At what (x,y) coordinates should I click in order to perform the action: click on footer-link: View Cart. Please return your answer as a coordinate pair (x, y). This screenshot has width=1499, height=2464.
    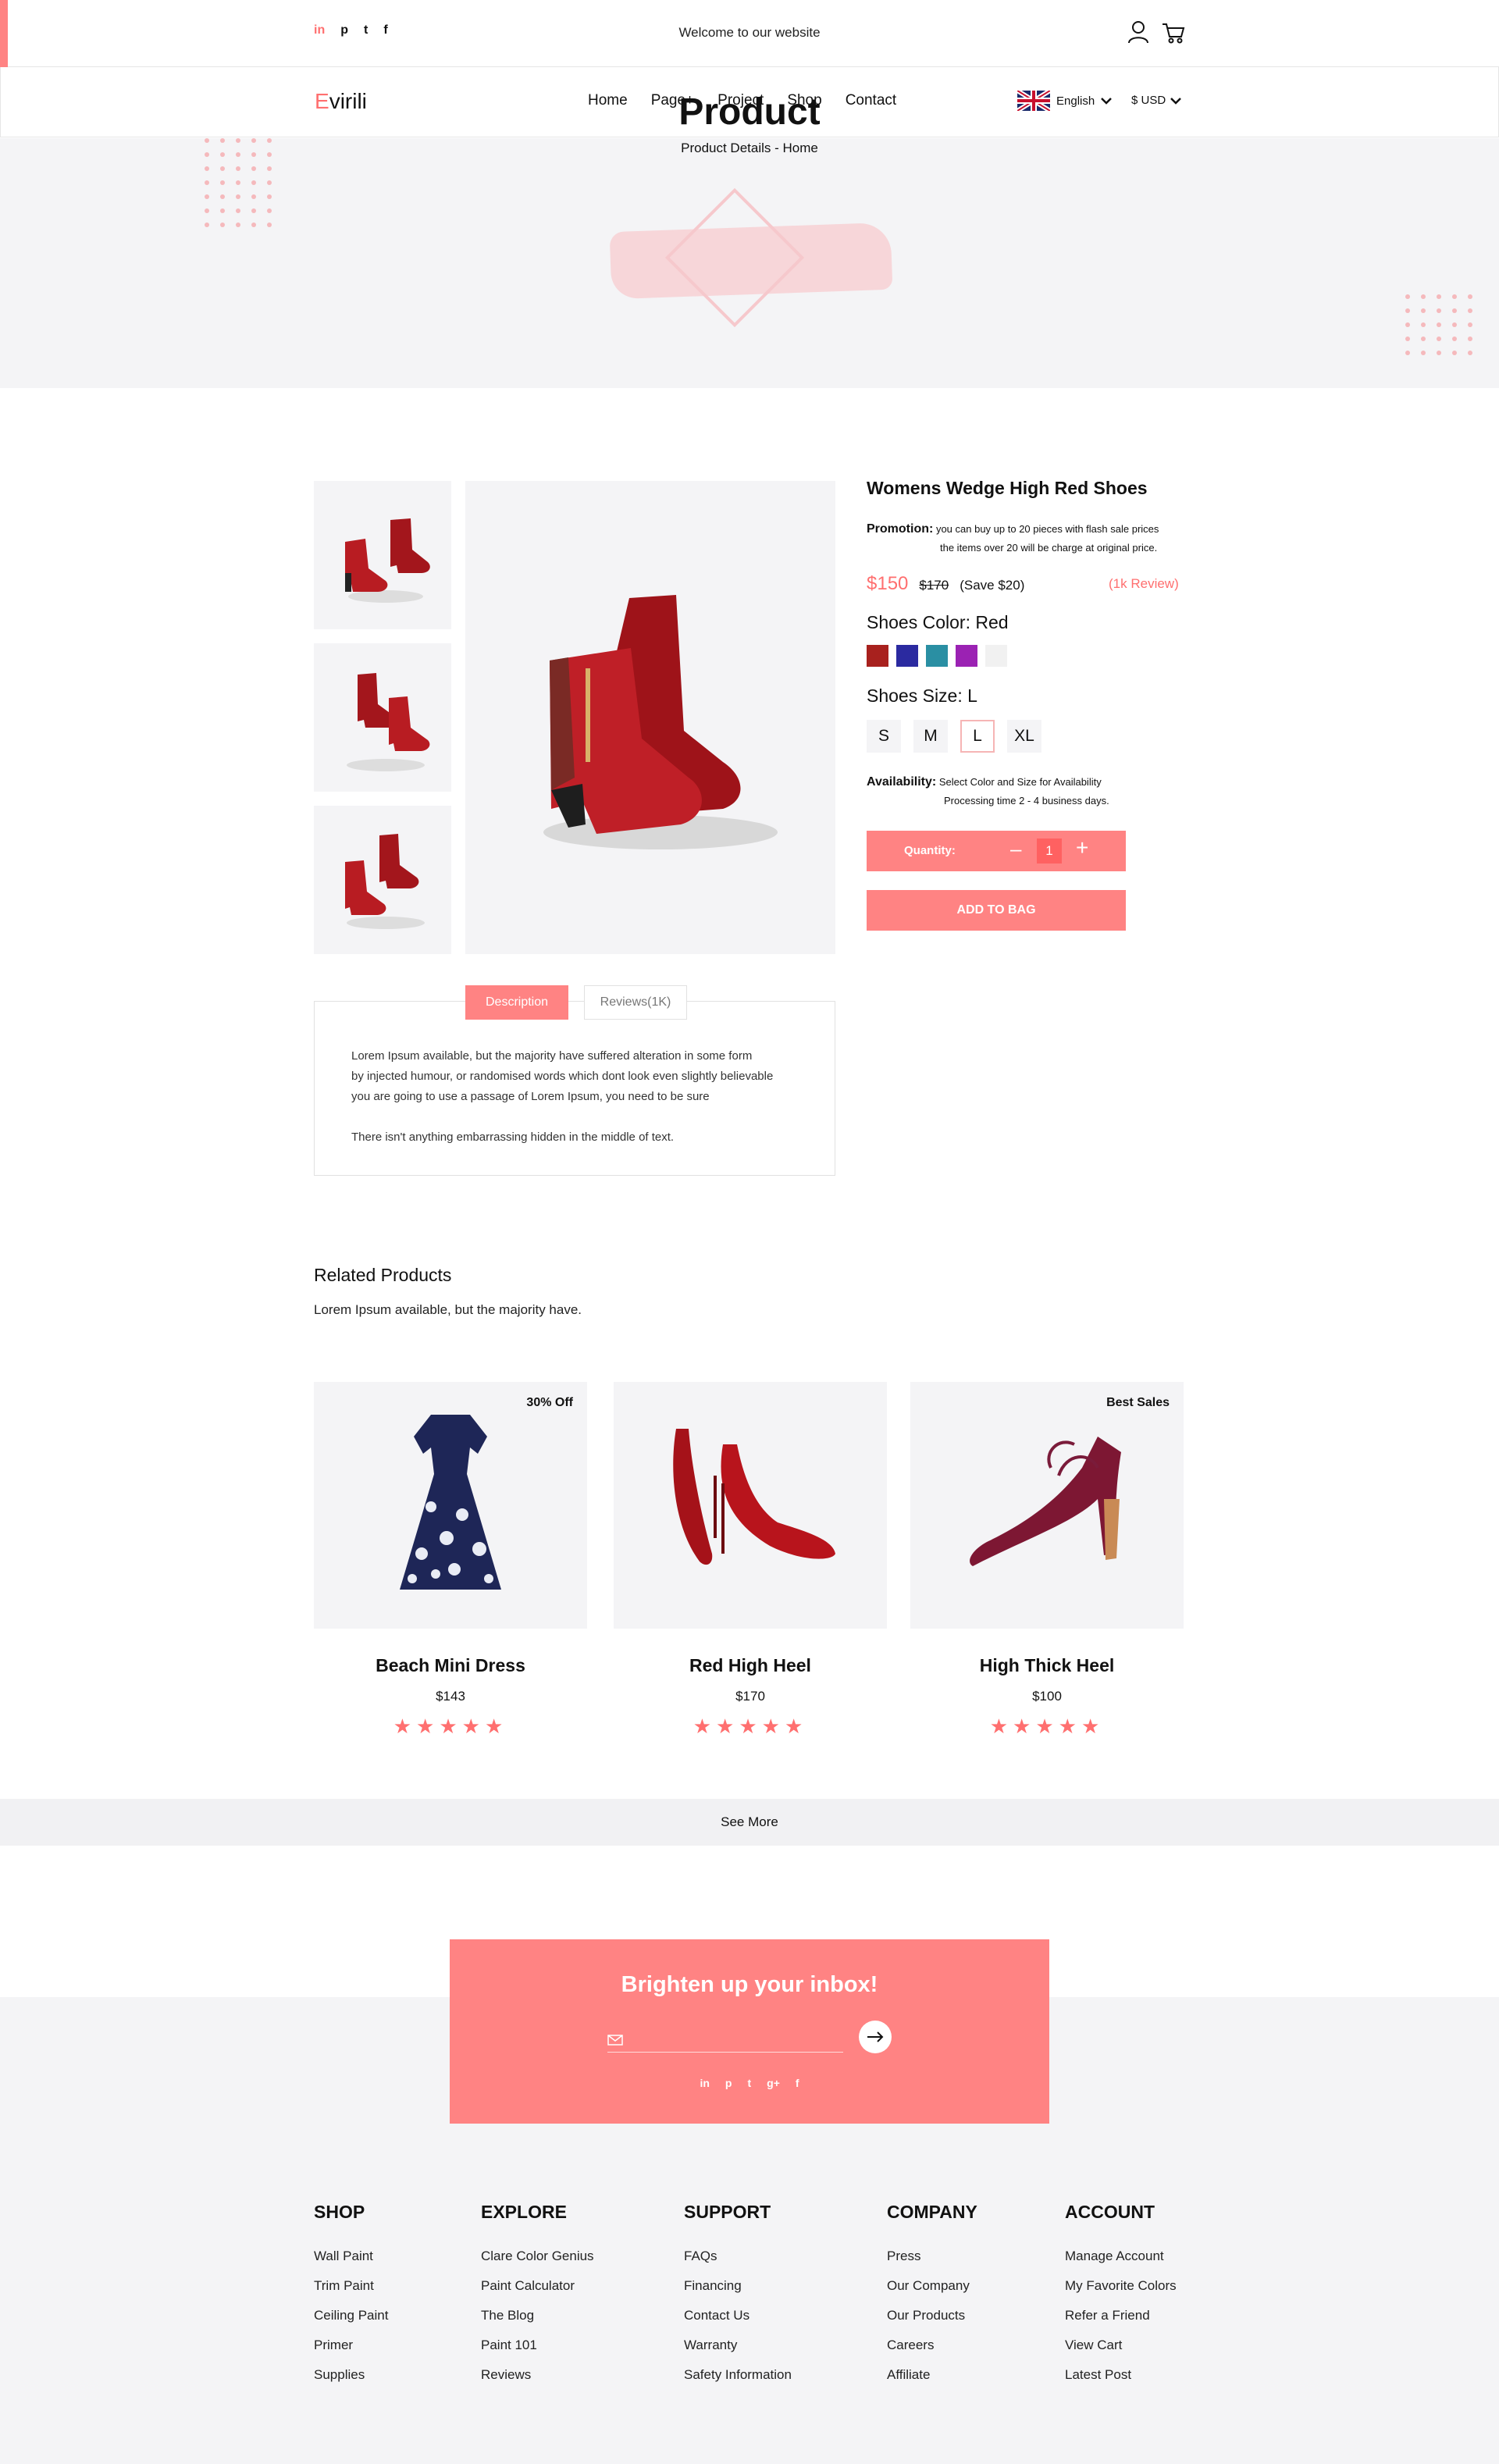
    Looking at the image, I should click on (1121, 2345).